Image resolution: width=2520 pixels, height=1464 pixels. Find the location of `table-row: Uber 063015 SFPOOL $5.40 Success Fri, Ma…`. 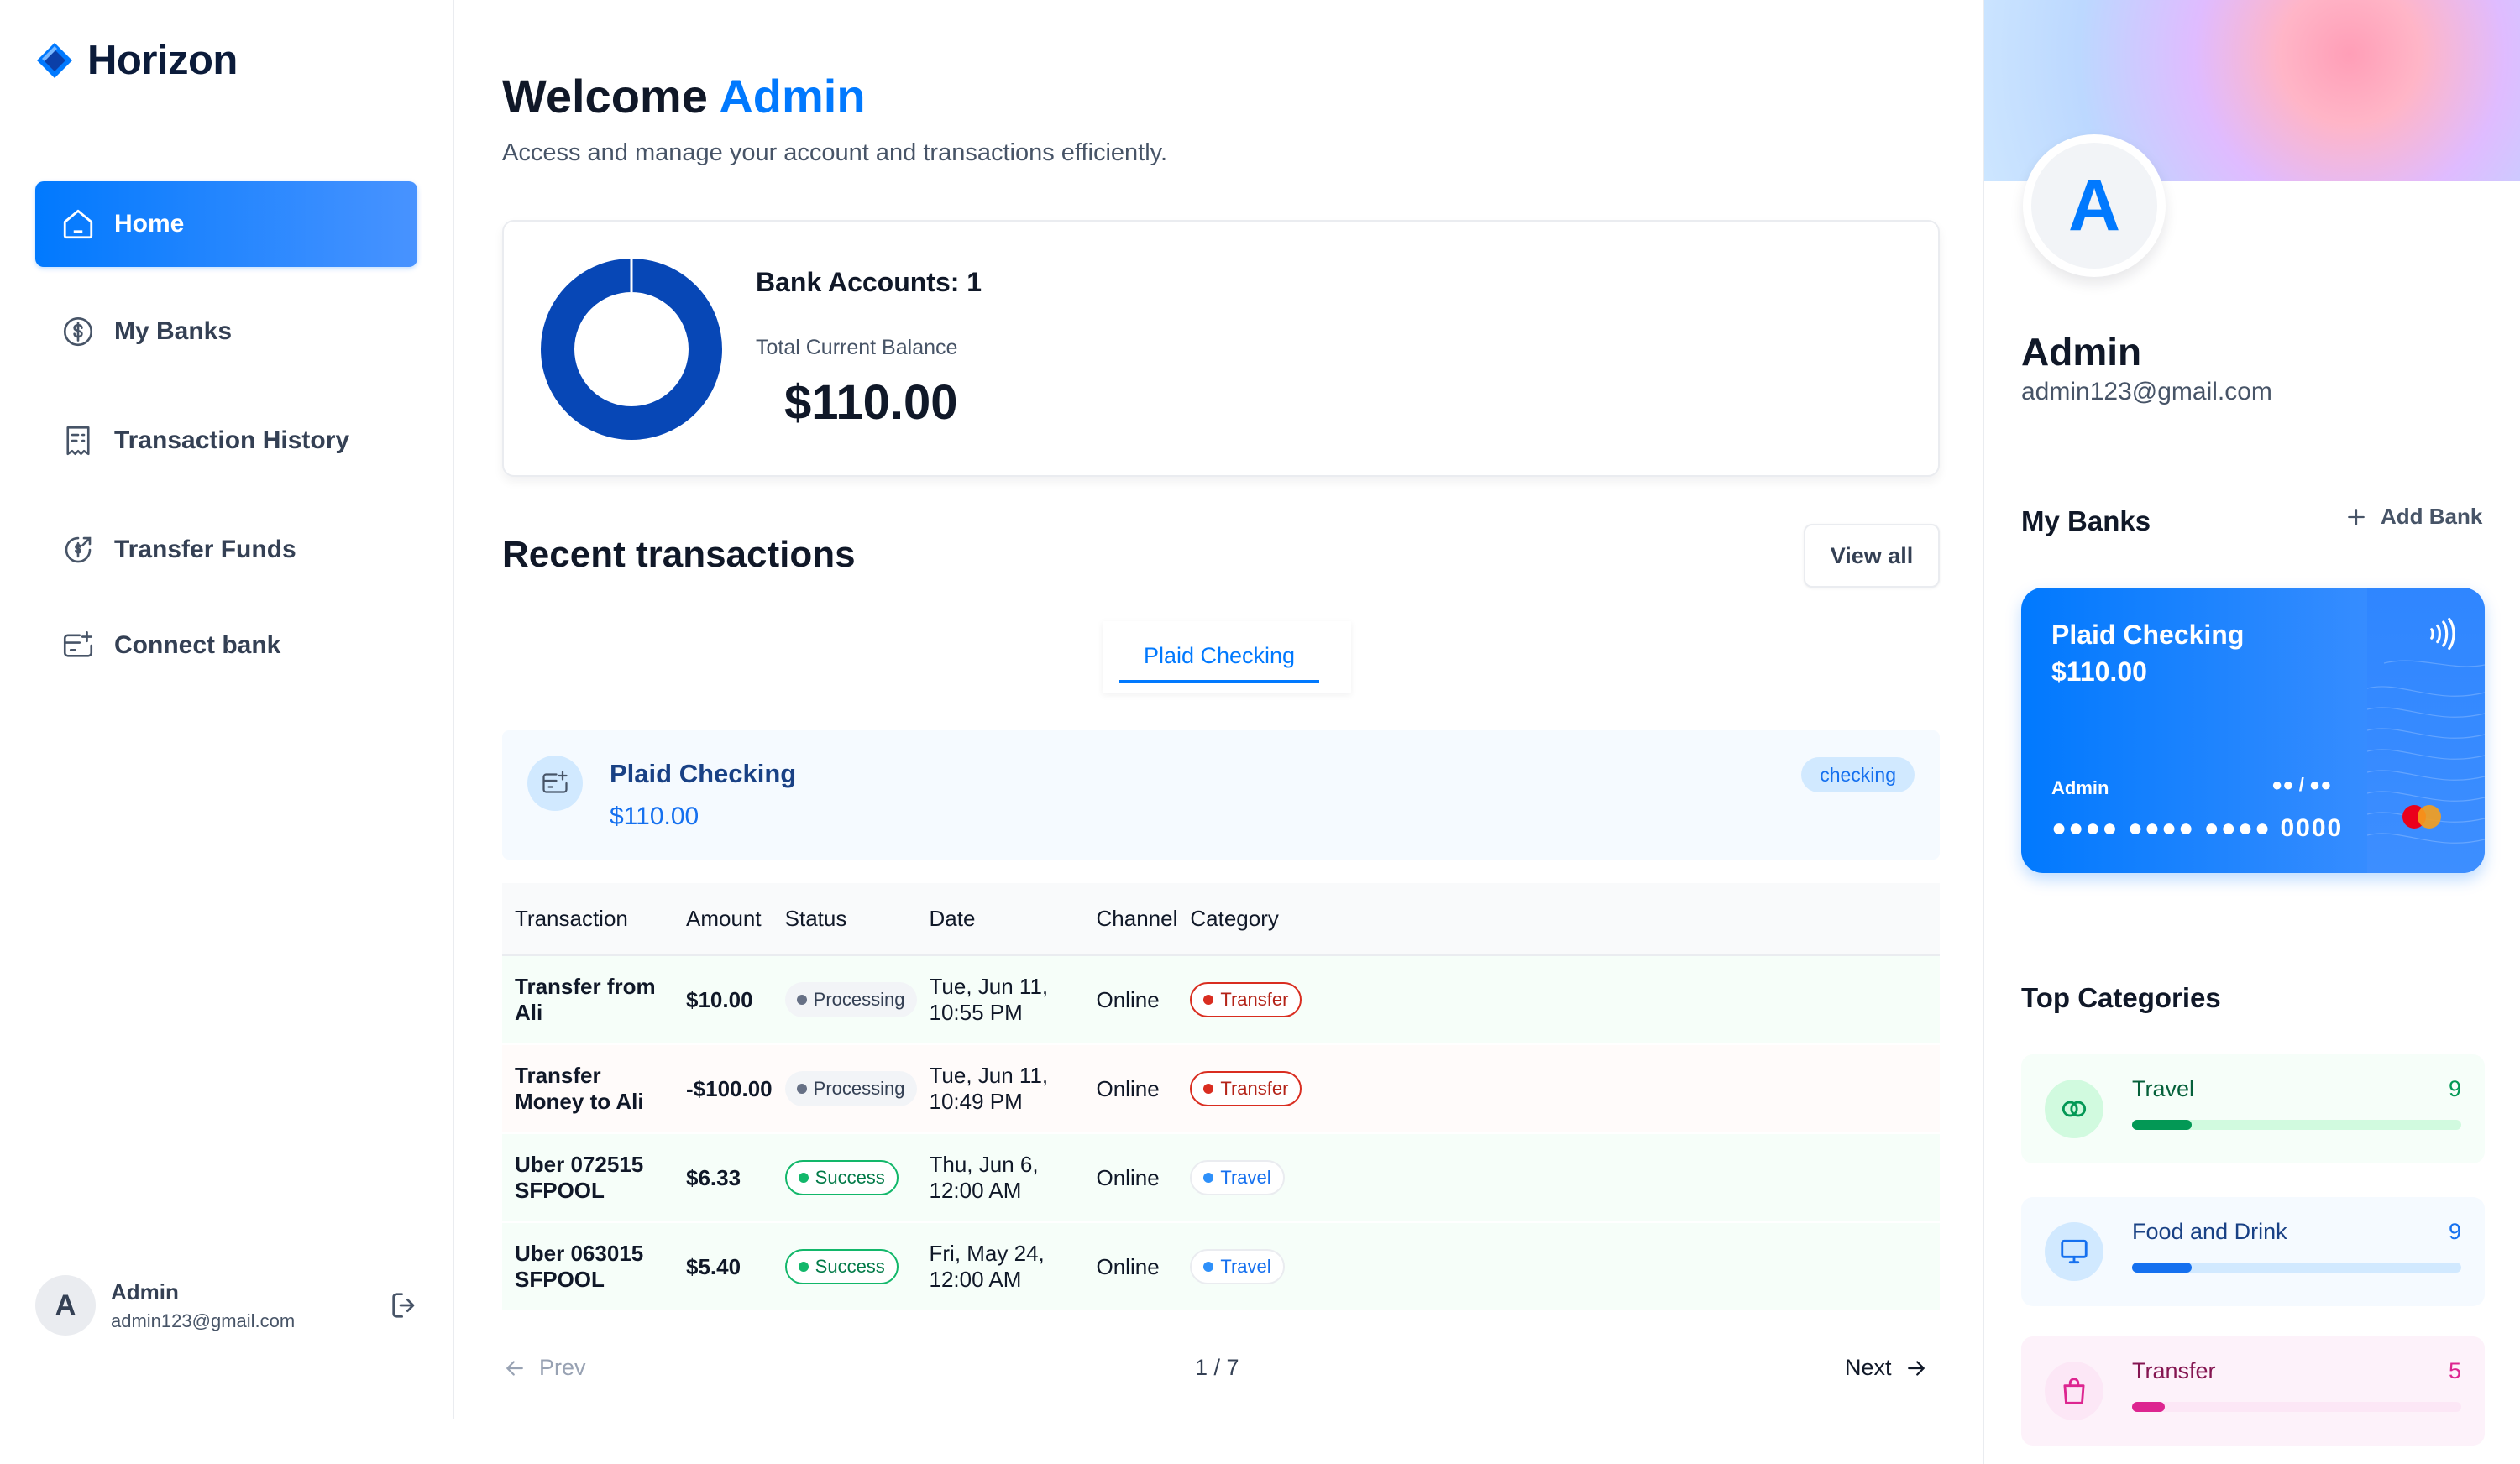

table-row: Uber 063015 SFPOOL $5.40 Success Fri, Ma… is located at coordinates (1221, 1267).